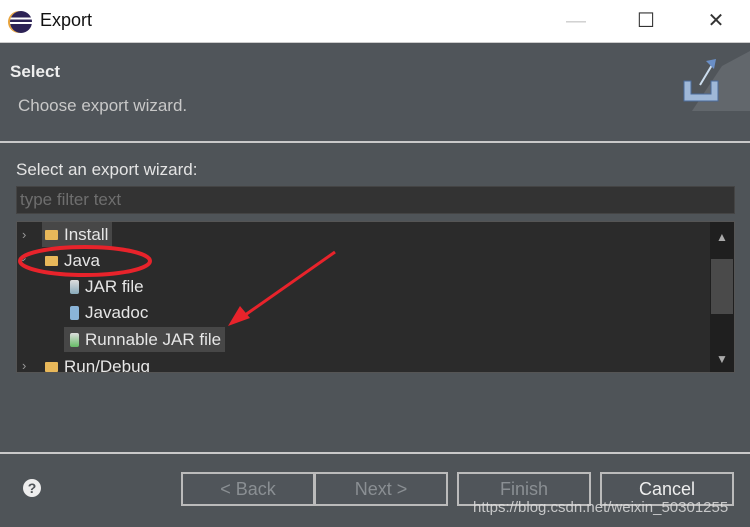 The image size is (750, 527). Describe the element at coordinates (86, 234) in the screenshot. I see `tree-item-label: Install` at that location.